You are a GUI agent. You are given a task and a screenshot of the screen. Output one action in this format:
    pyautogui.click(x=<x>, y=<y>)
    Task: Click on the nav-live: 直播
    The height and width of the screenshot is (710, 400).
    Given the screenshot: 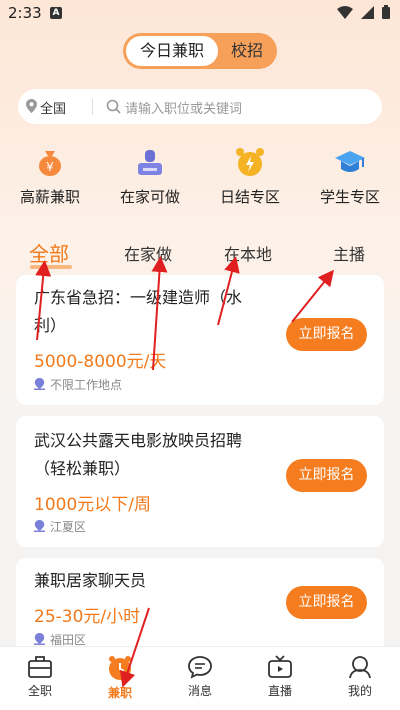 What is the action you would take?
    pyautogui.click(x=280, y=677)
    